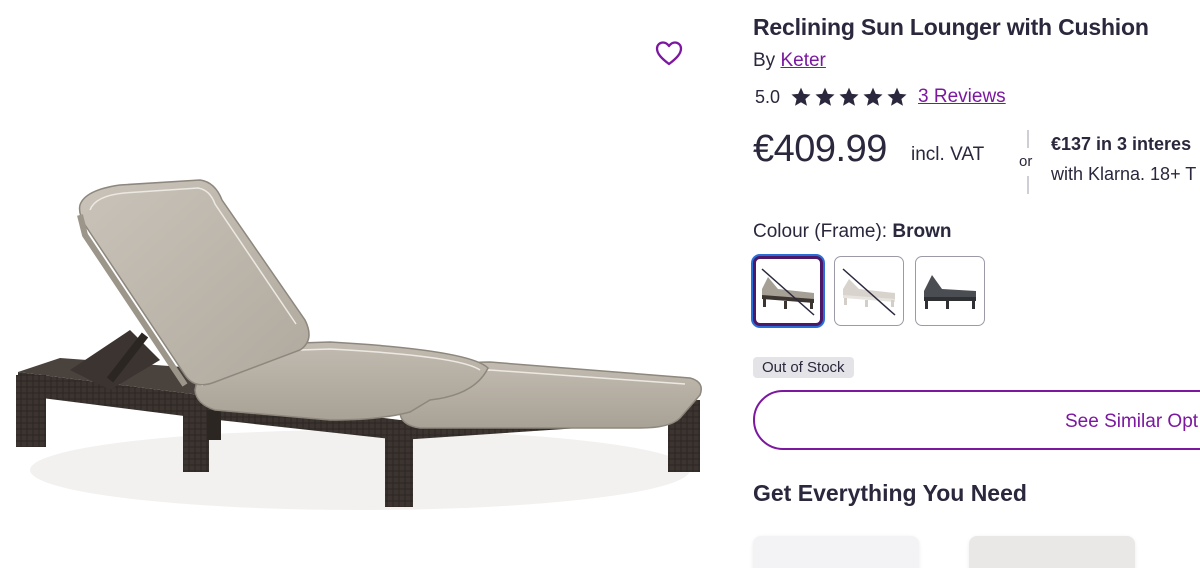 The width and height of the screenshot is (1200, 568). I want to click on reviews-link: 3 Reviews, so click(962, 97).